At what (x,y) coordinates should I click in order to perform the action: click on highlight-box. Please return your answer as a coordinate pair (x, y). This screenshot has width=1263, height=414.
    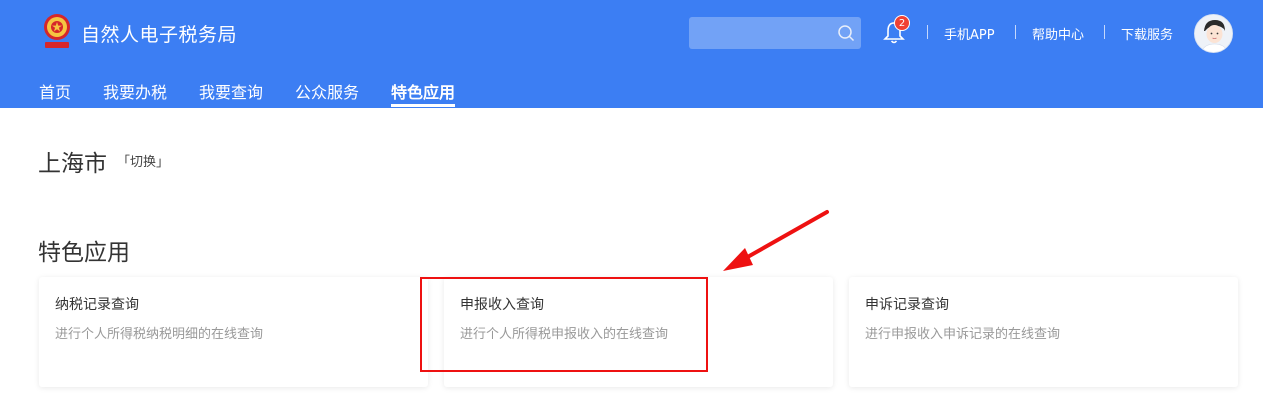
    Looking at the image, I should click on (564, 324).